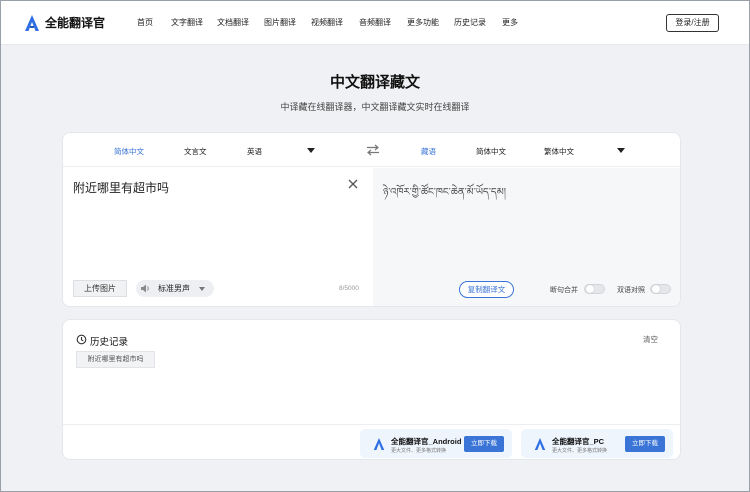  Describe the element at coordinates (470, 22) in the screenshot. I see `nav-item-history: 历史记录` at that location.